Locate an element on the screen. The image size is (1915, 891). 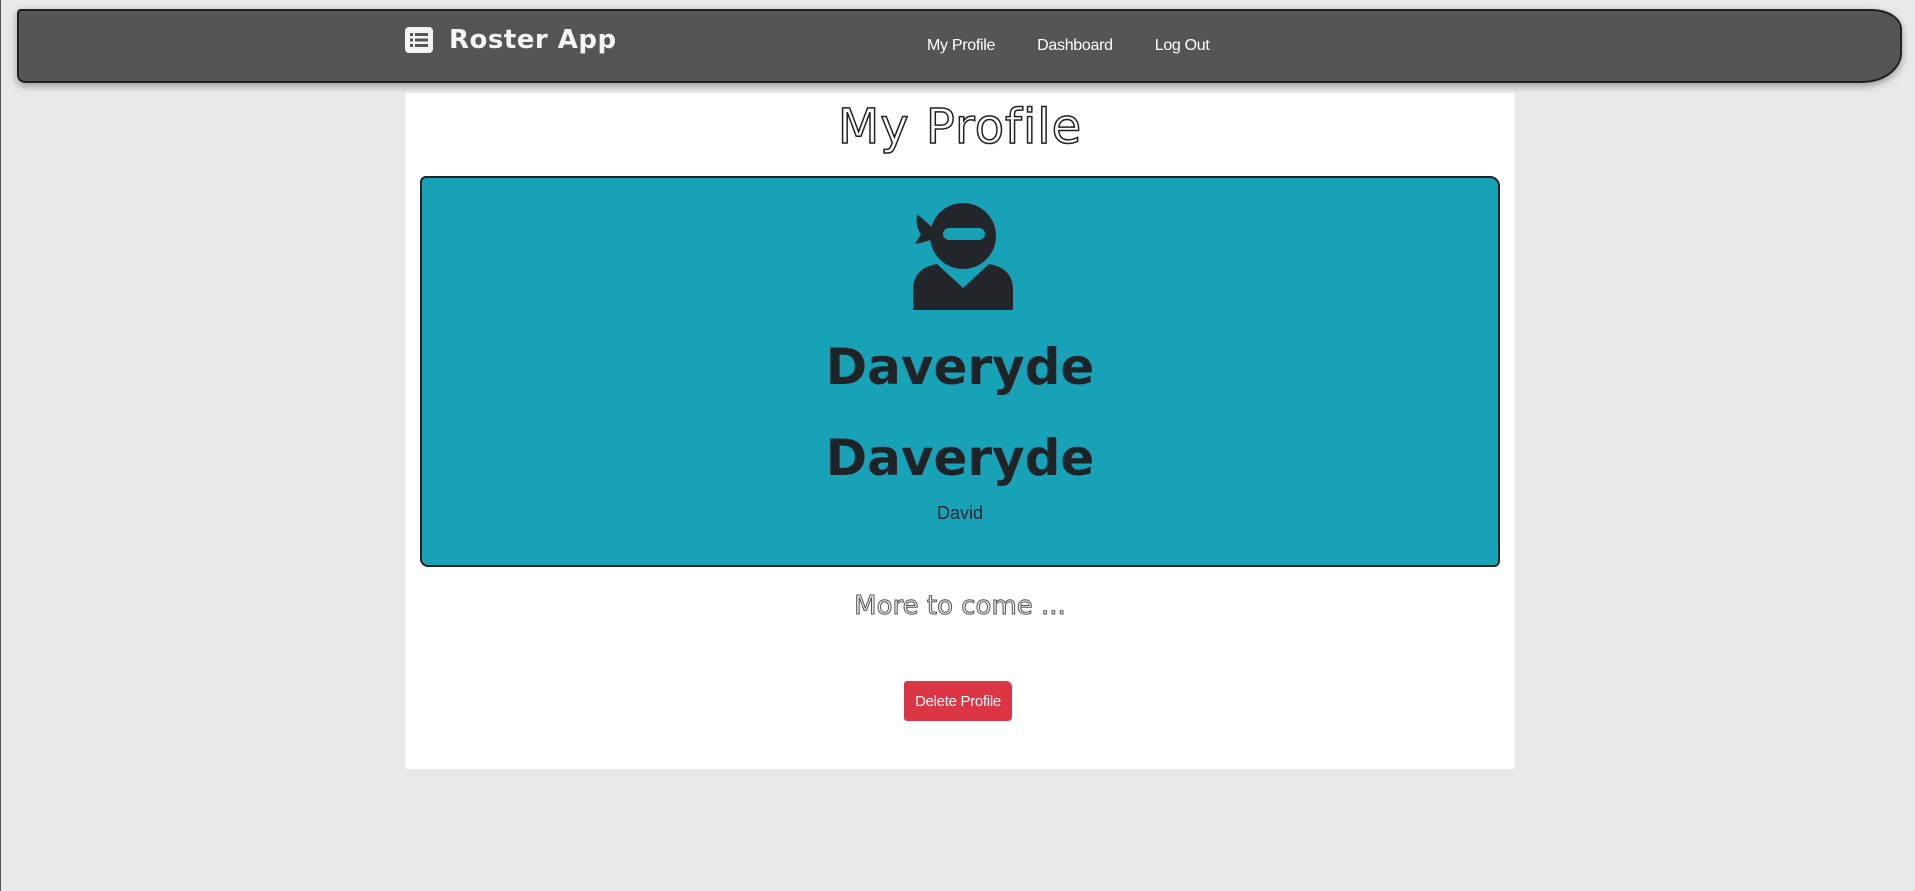
nav-dashboard: Dashboard is located at coordinates (1075, 46).